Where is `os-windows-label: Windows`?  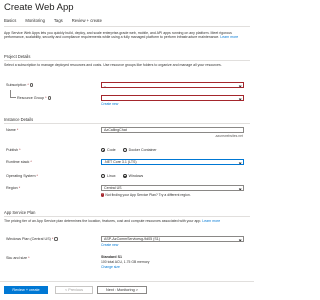 os-windows-label: Windows is located at coordinates (136, 176).